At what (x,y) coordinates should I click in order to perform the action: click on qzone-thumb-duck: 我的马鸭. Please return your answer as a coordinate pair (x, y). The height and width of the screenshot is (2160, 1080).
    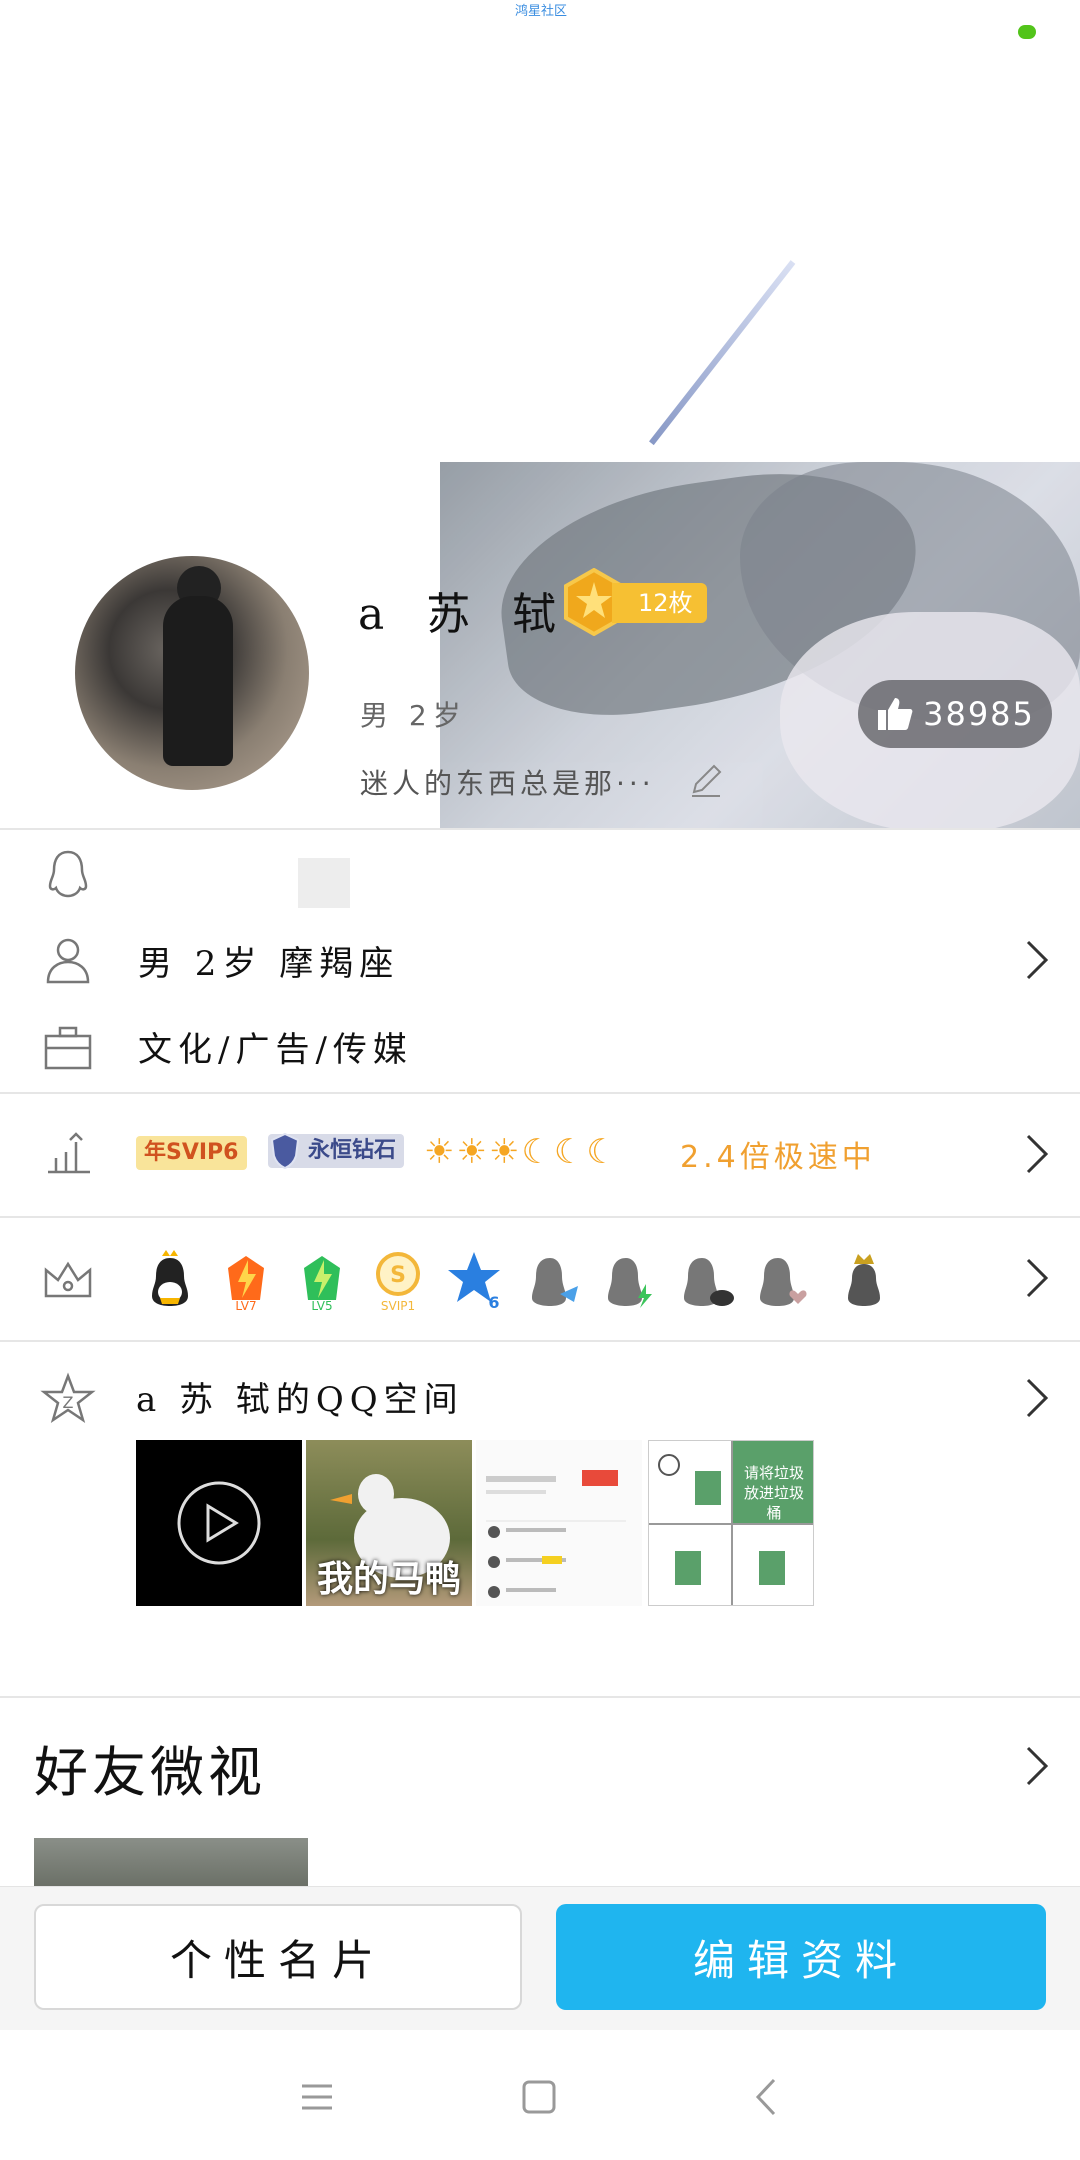
    Looking at the image, I should click on (389, 1523).